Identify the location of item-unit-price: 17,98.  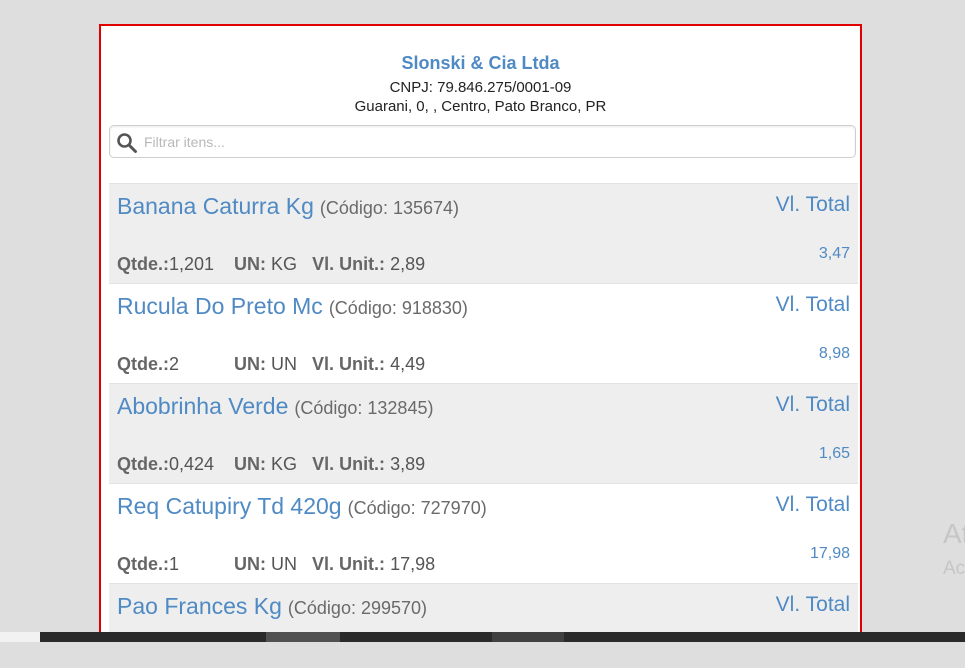
(413, 564).